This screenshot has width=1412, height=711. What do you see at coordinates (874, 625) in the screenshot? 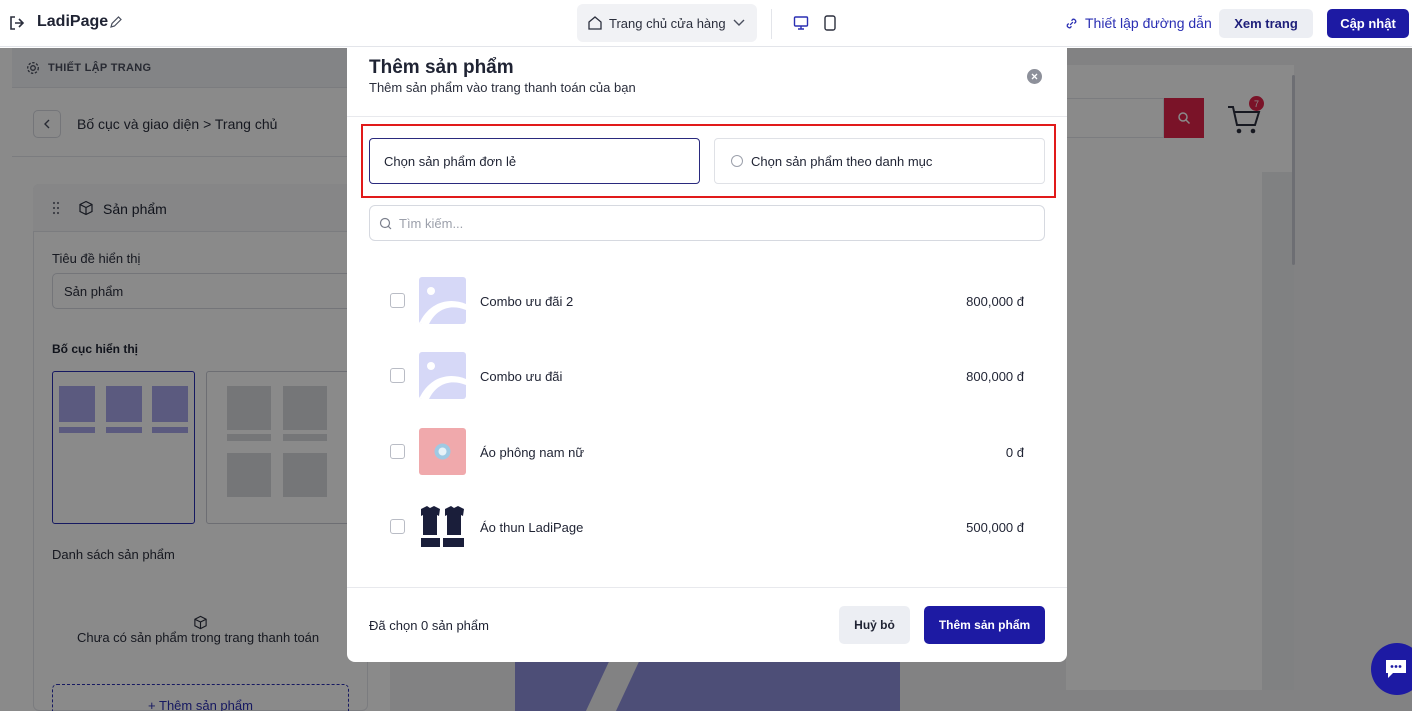
I see `cancel-button: Huỷ bỏ` at bounding box center [874, 625].